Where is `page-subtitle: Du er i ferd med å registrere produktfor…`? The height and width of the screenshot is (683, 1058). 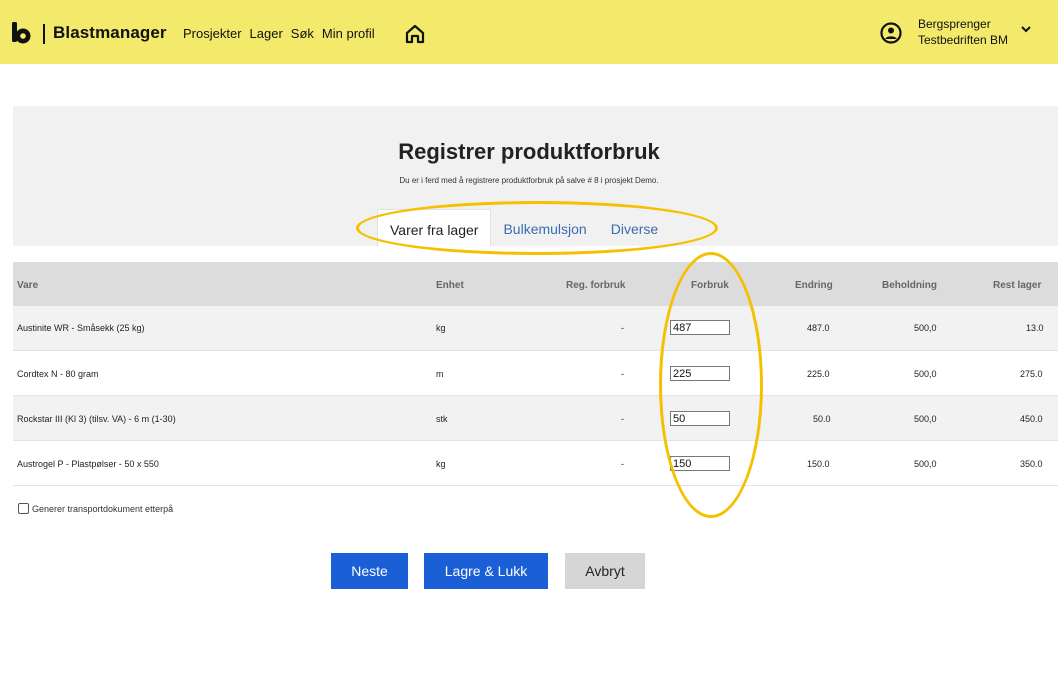
page-subtitle: Du er i ferd med å registrere produktfor… is located at coordinates (529, 180).